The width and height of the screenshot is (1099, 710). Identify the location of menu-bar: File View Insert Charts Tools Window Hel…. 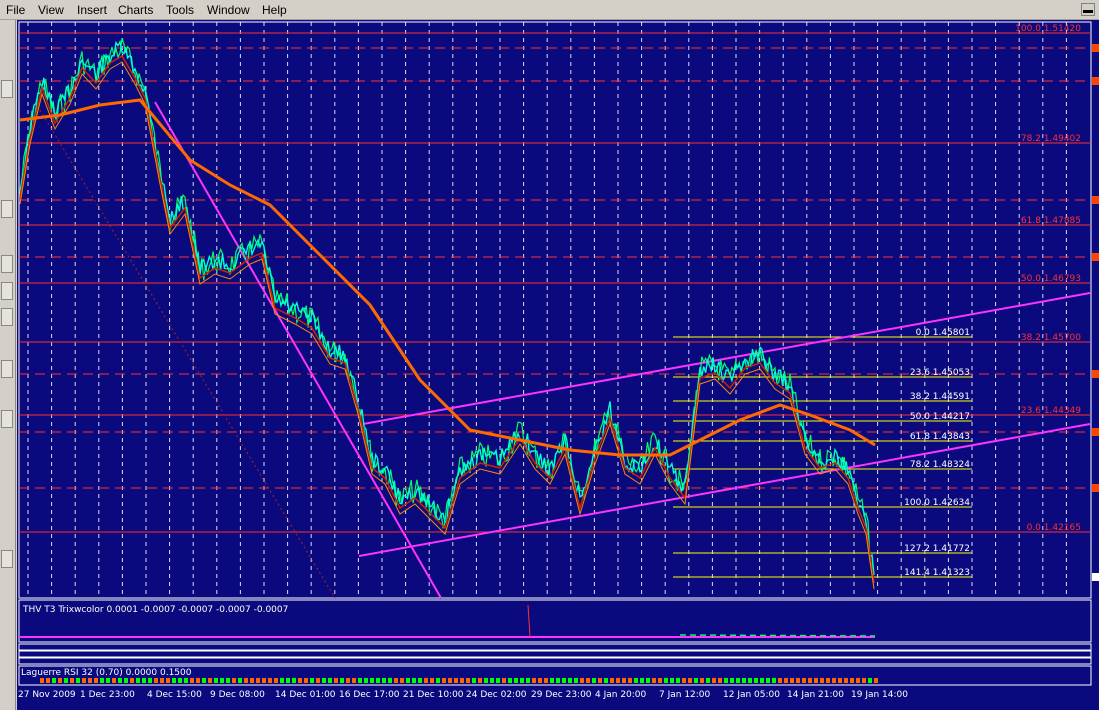
(549, 10).